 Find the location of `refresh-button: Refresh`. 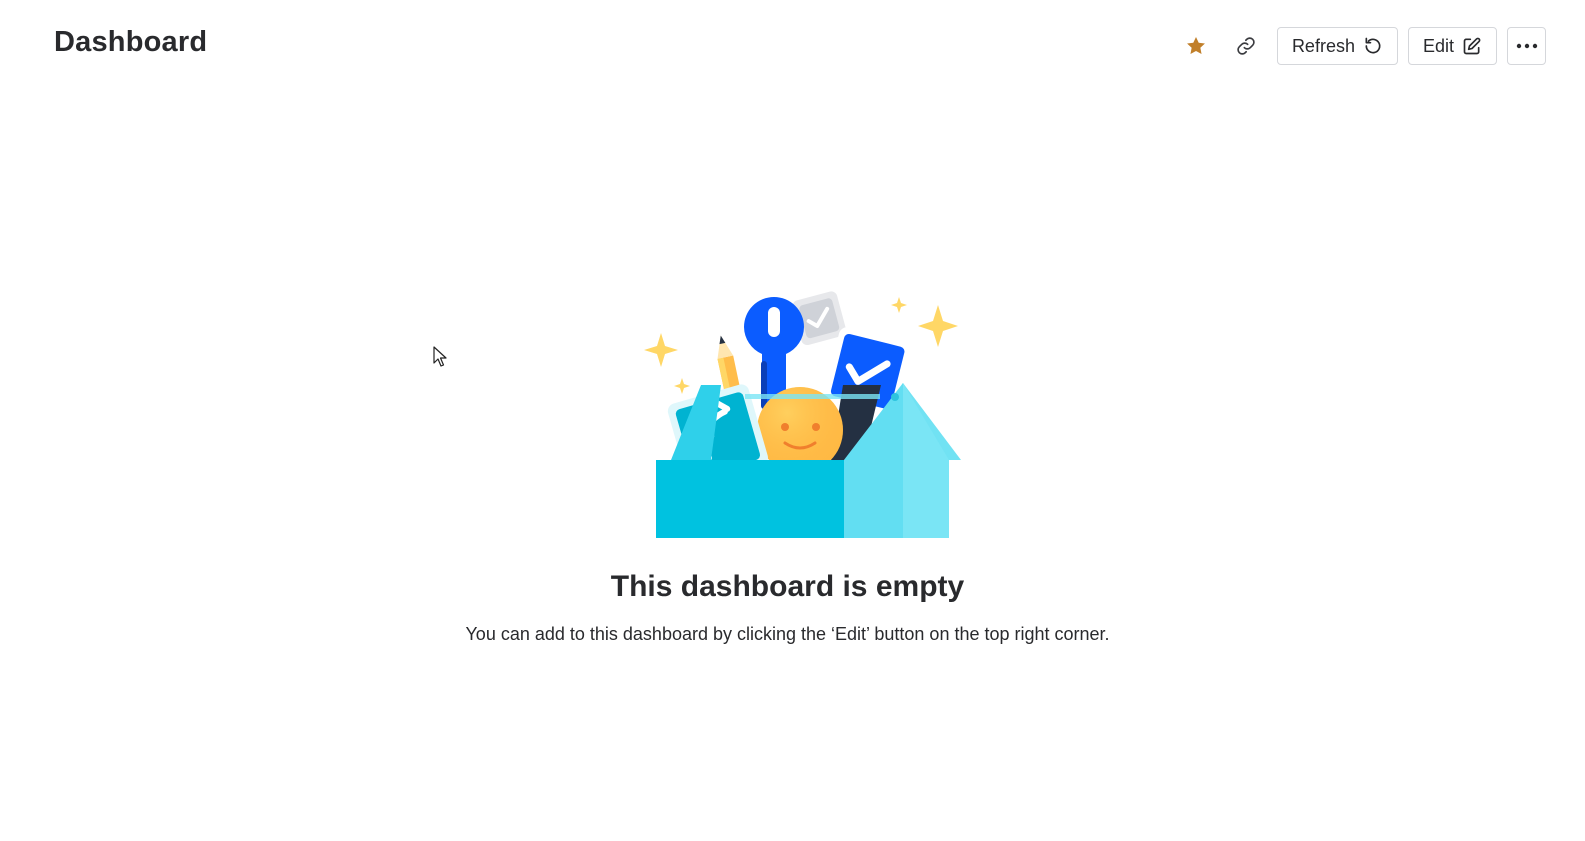

refresh-button: Refresh is located at coordinates (1337, 46).